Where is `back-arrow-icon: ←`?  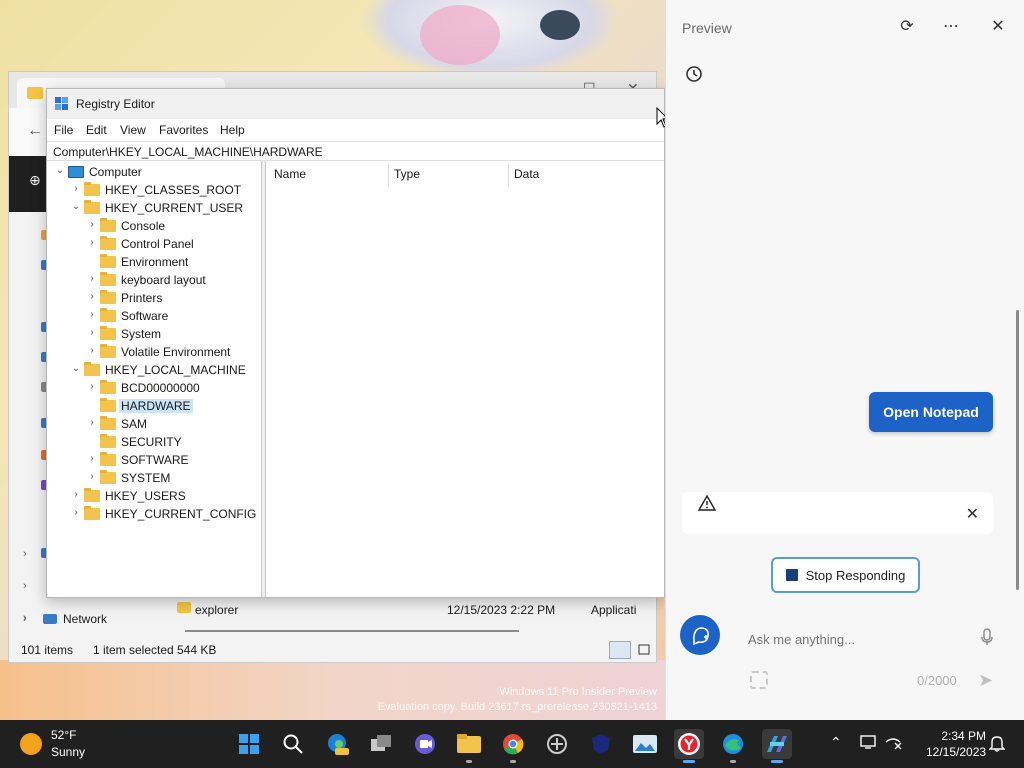
back-arrow-icon: ← is located at coordinates (35, 131).